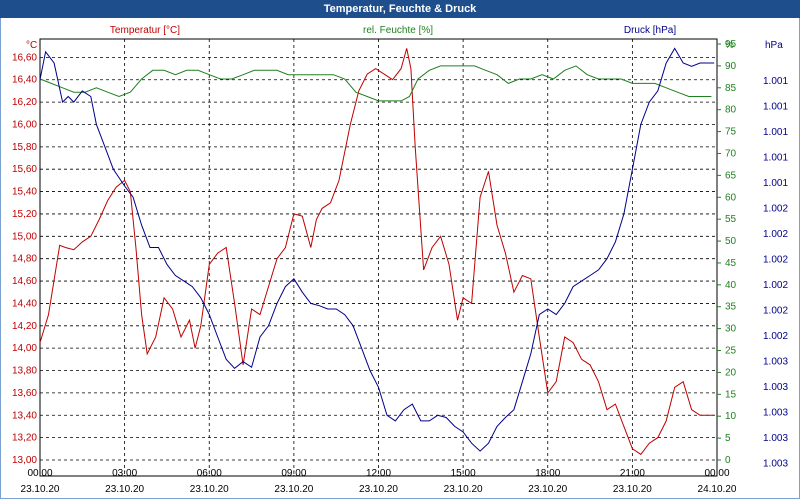 This screenshot has width=800, height=500. What do you see at coordinates (24, 80) in the screenshot?
I see `temperature-tick-label: 16,40` at bounding box center [24, 80].